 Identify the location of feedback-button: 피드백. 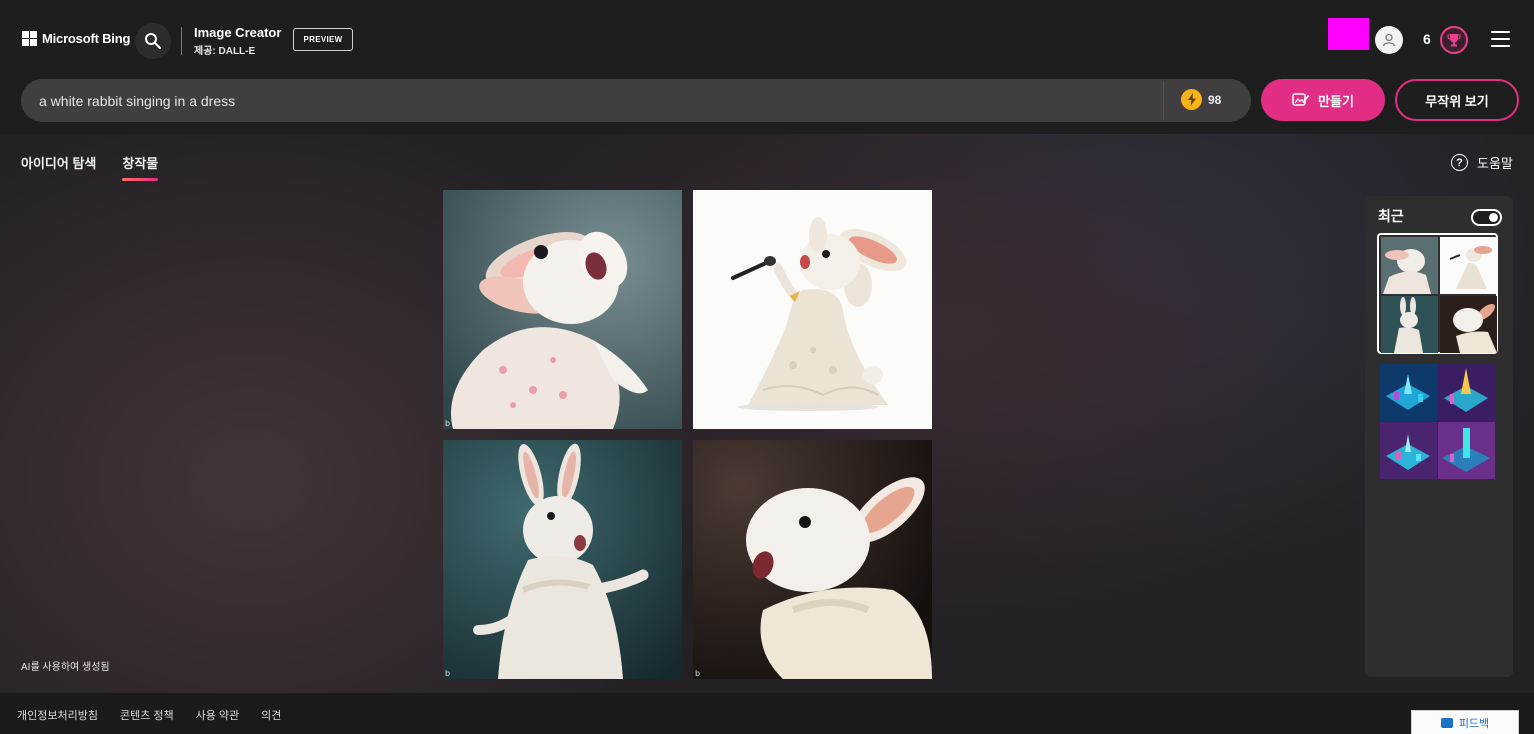
(1465, 722).